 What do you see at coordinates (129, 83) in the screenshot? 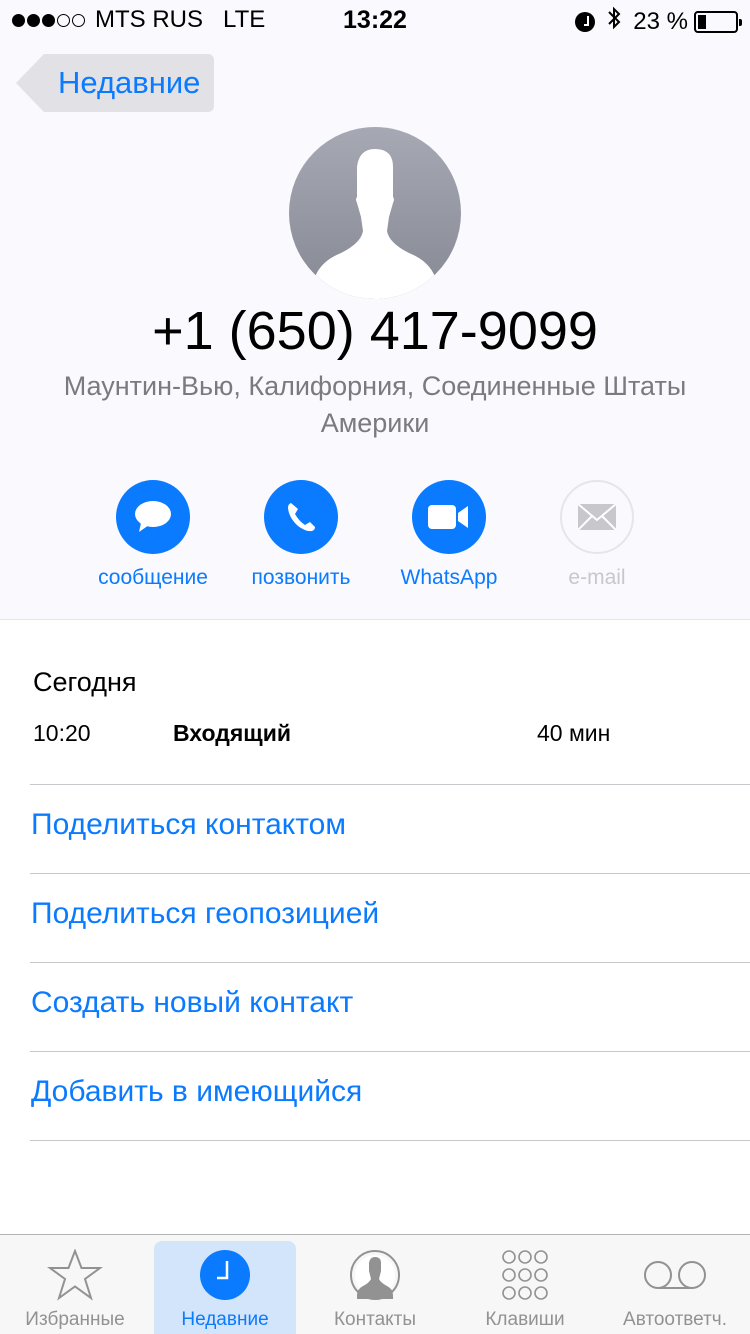
I see `back-button-label: Недавние` at bounding box center [129, 83].